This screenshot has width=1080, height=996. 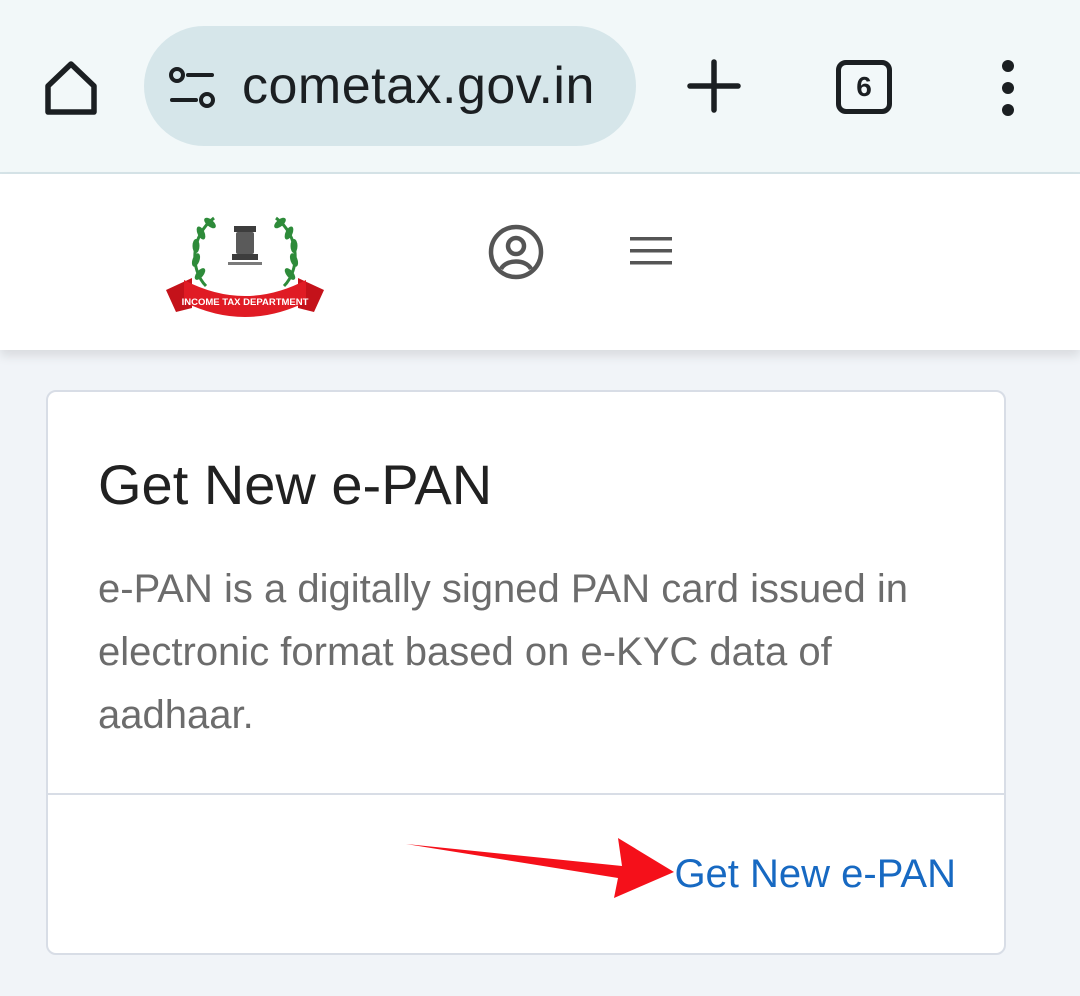 What do you see at coordinates (538, 868) in the screenshot?
I see `red-arrow-icon` at bounding box center [538, 868].